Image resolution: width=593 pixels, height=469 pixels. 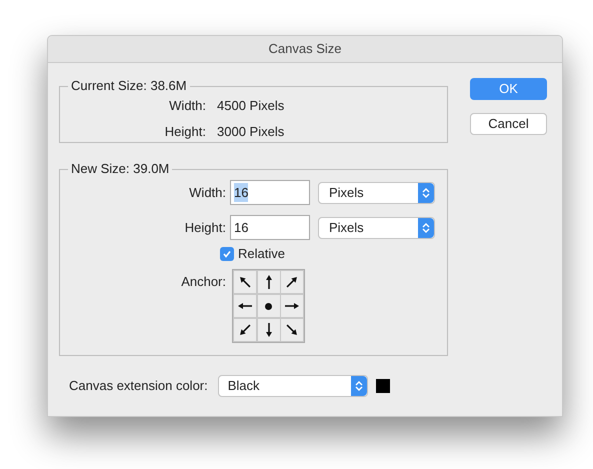 What do you see at coordinates (138, 386) in the screenshot?
I see `field-label: Canvas extension color:` at bounding box center [138, 386].